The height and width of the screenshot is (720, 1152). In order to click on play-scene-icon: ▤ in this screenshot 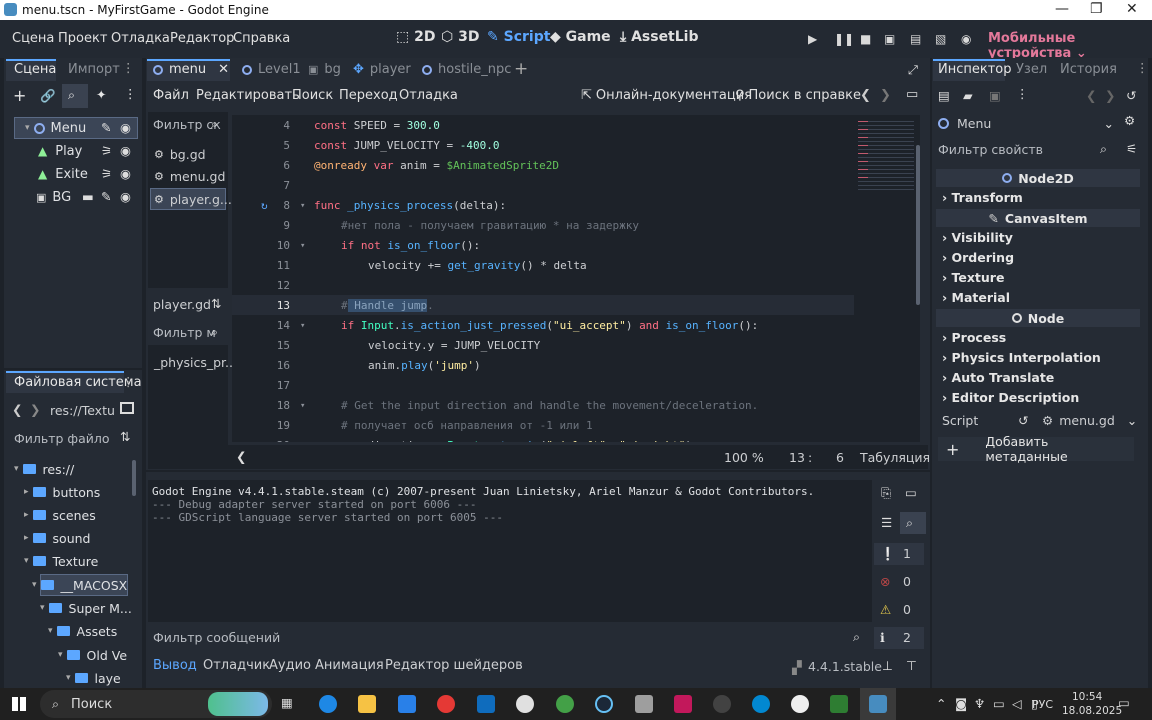, I will do `click(915, 39)`.